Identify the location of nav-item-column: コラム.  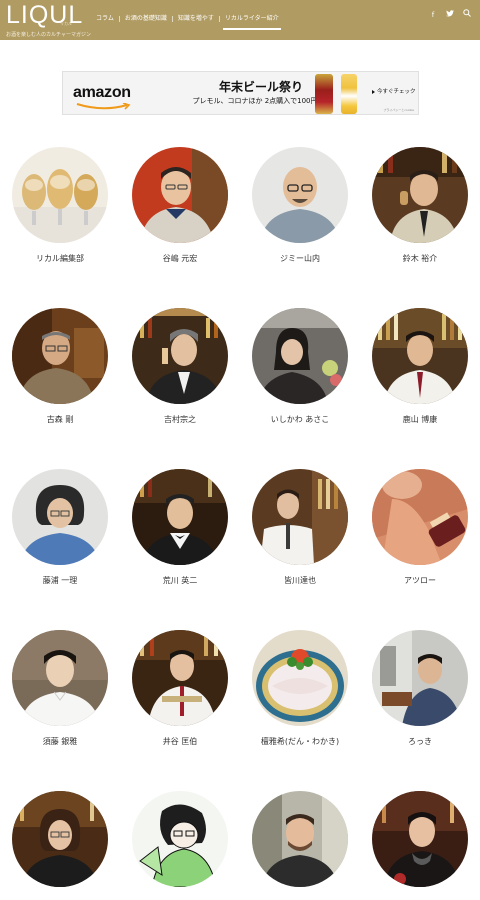
(105, 19).